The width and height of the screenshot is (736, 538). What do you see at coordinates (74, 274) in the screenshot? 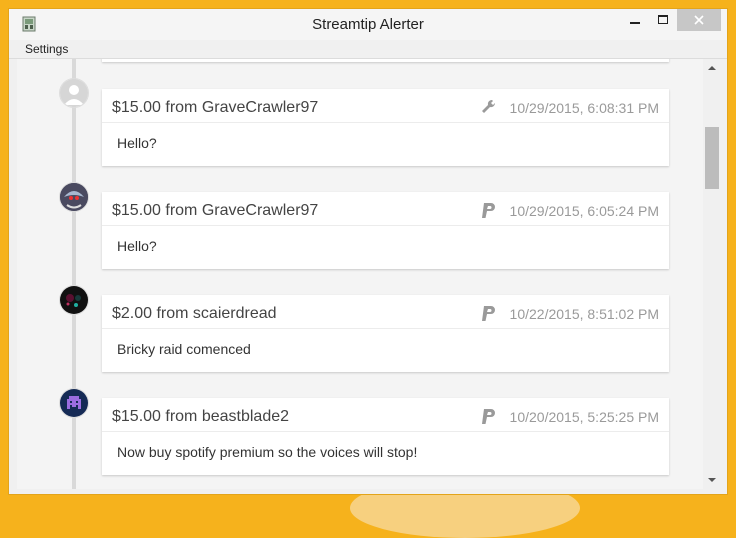
I see `timeline-line` at bounding box center [74, 274].